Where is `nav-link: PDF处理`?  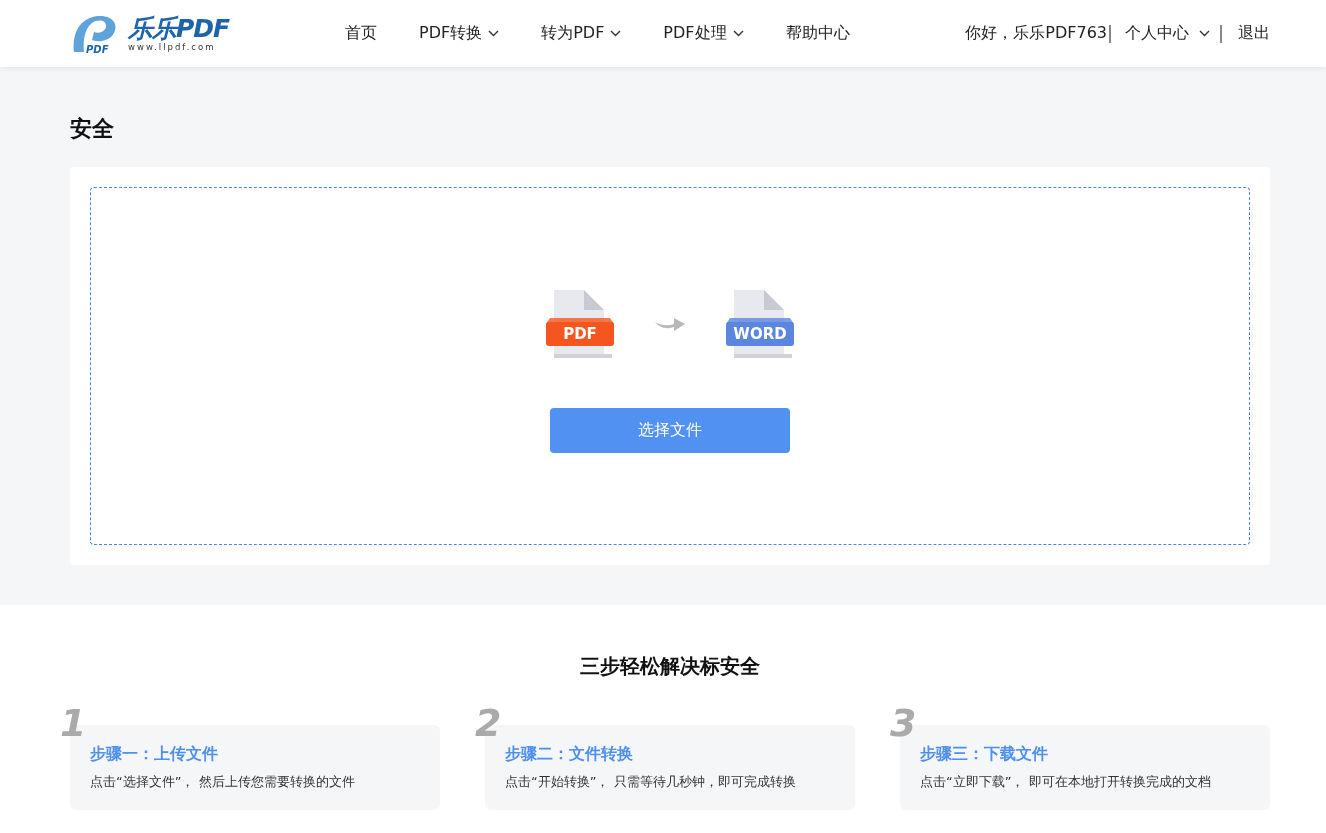
nav-link: PDF处理 is located at coordinates (703, 33).